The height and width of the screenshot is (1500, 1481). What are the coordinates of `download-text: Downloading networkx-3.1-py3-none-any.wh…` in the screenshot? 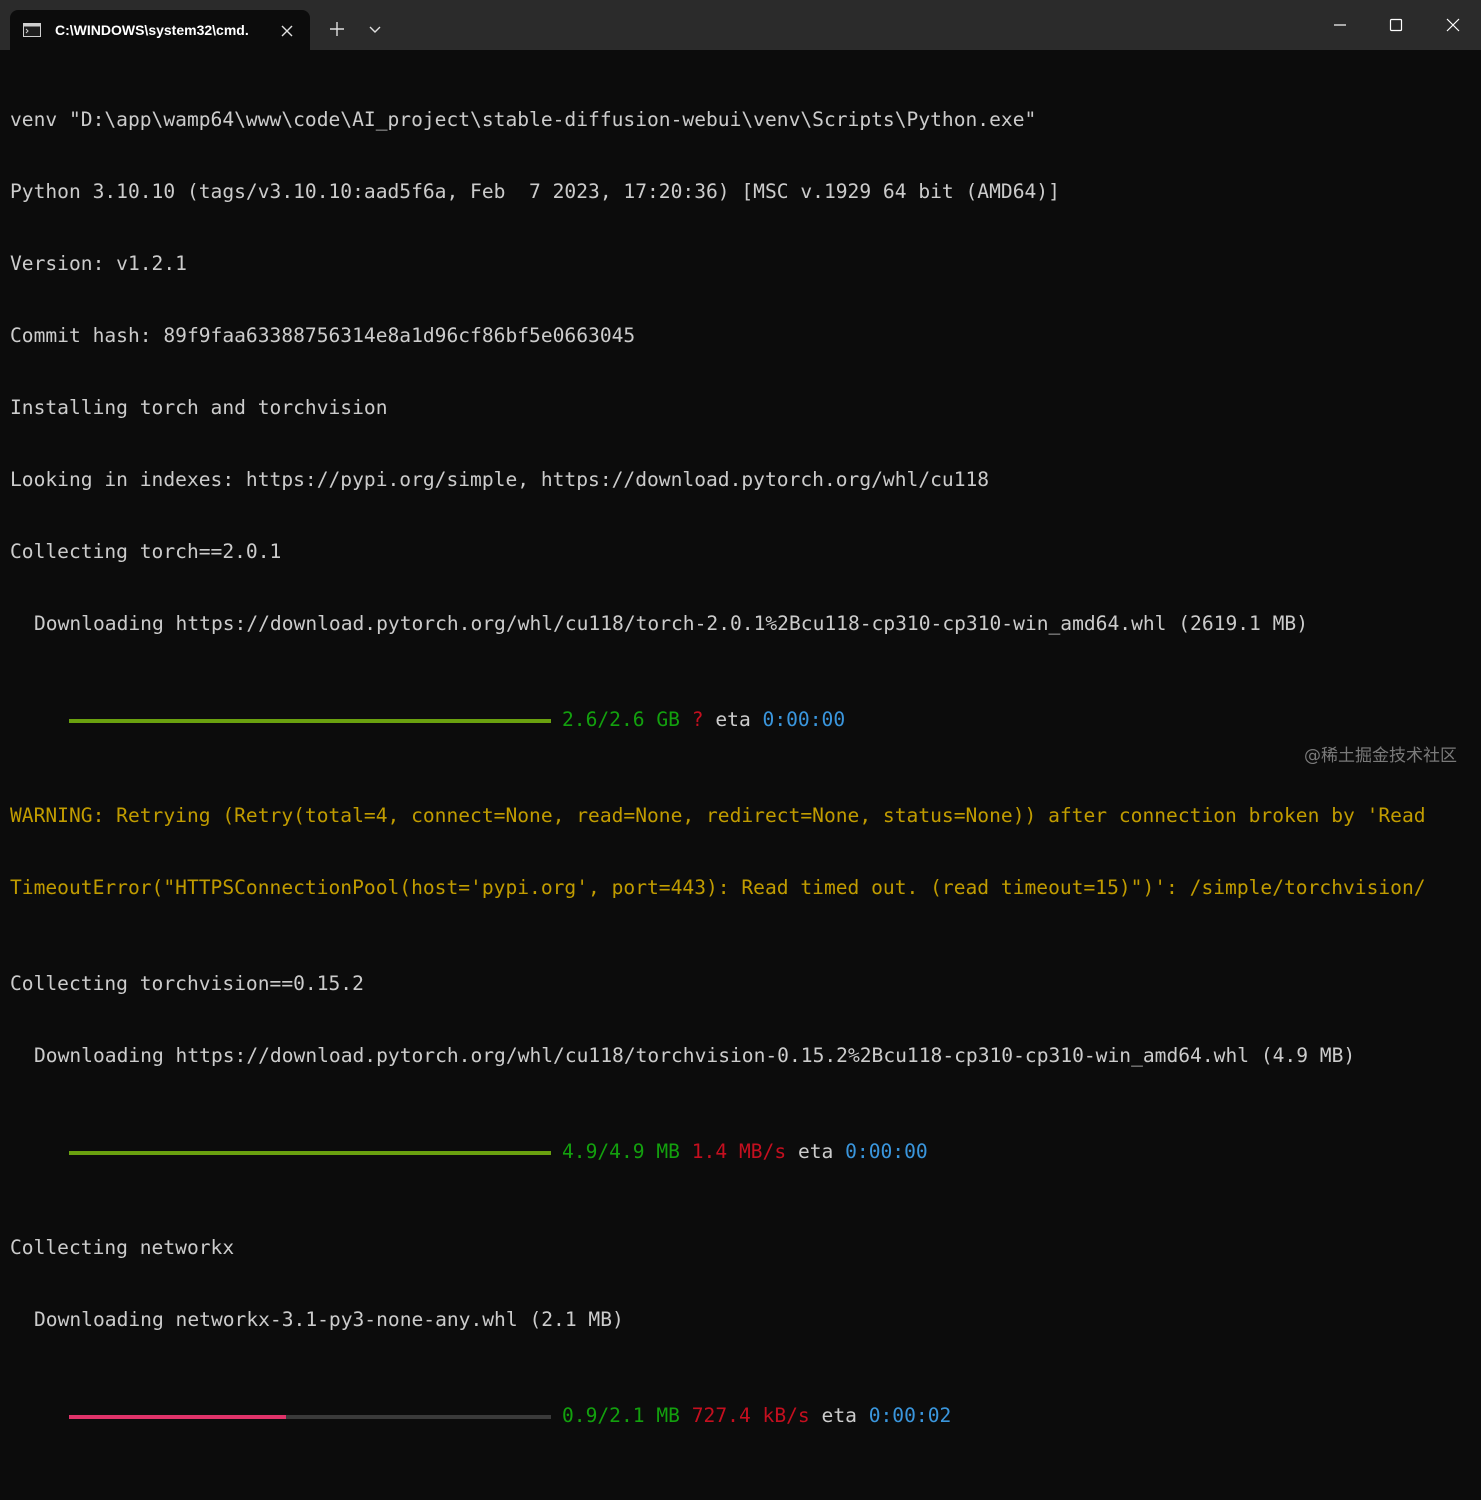 It's located at (329, 1319).